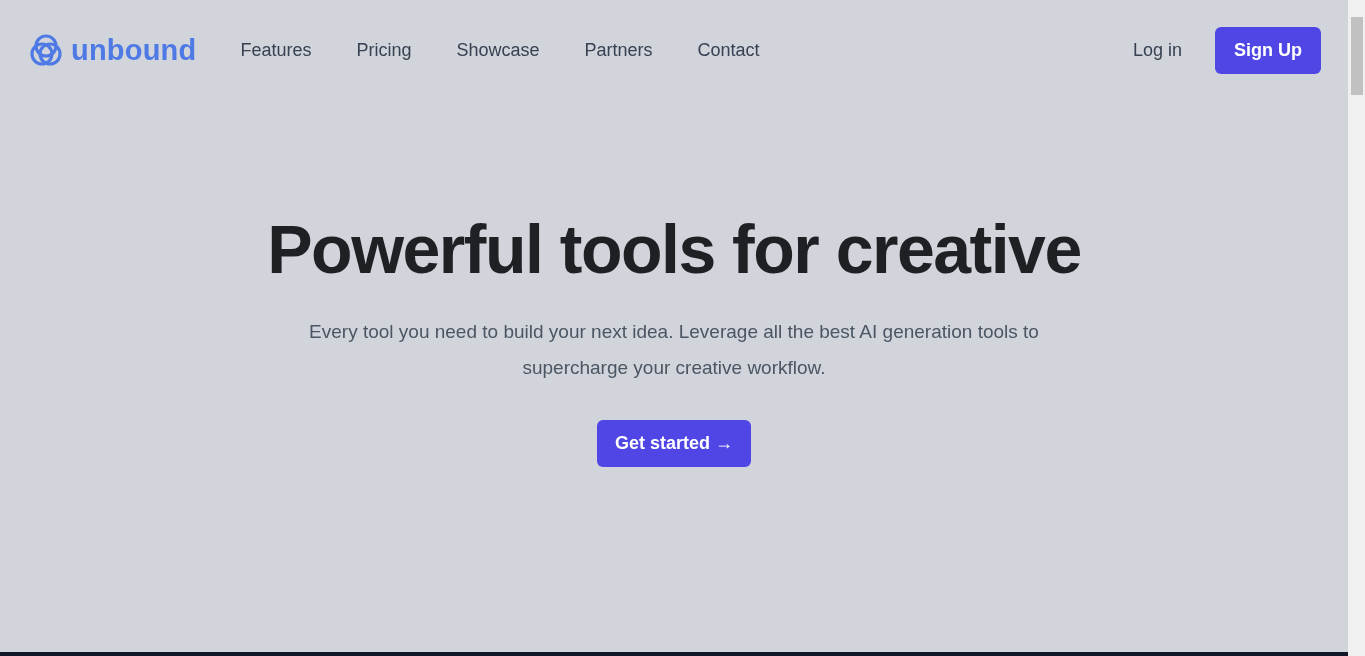 This screenshot has width=1365, height=656. I want to click on login-link: Log in, so click(1157, 50).